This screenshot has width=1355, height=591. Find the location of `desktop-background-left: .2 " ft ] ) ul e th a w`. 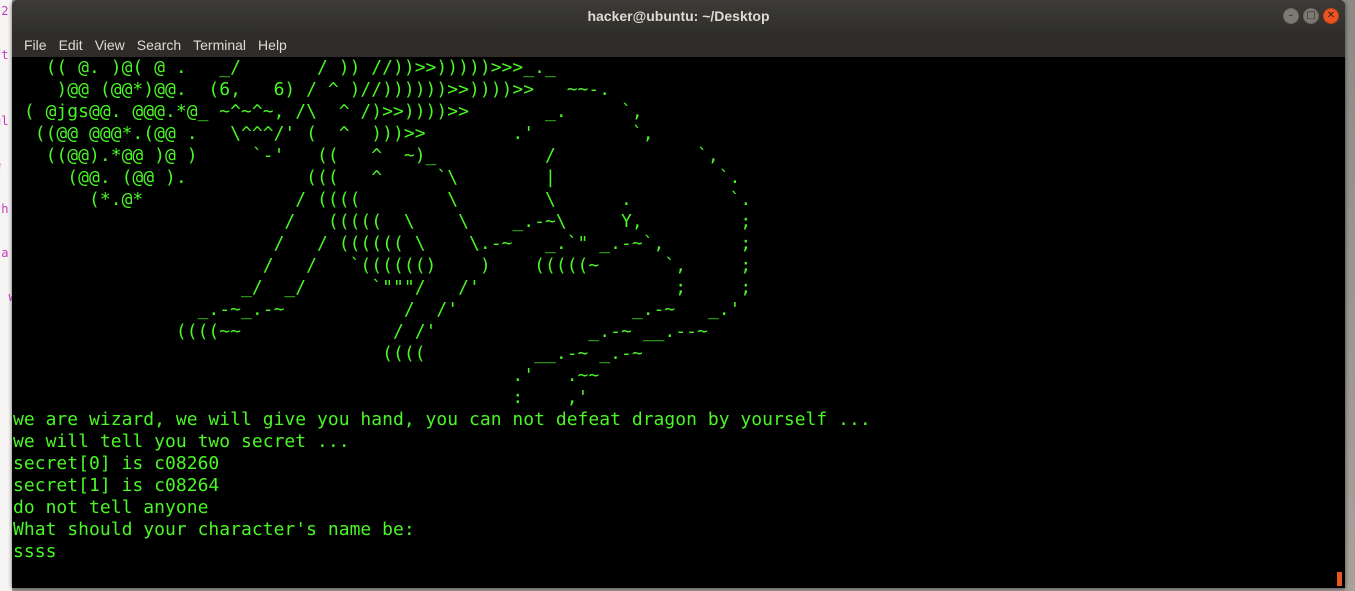

desktop-background-left: .2 " ft ] ) ul e th a w is located at coordinates (8, 295).